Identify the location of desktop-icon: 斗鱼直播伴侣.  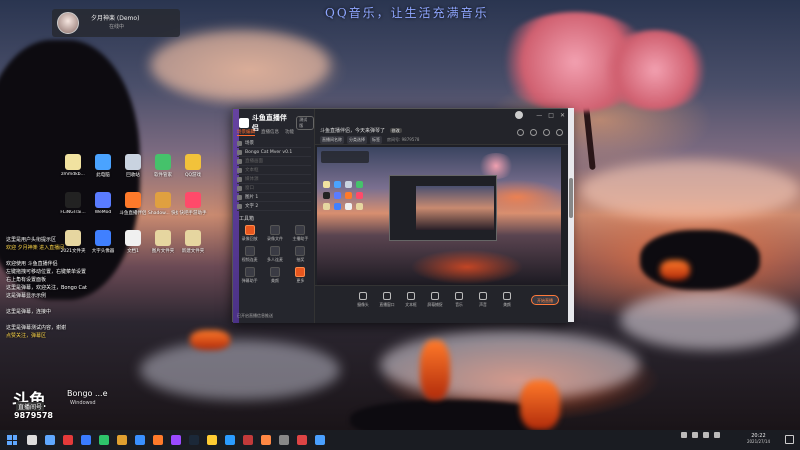
(133, 204).